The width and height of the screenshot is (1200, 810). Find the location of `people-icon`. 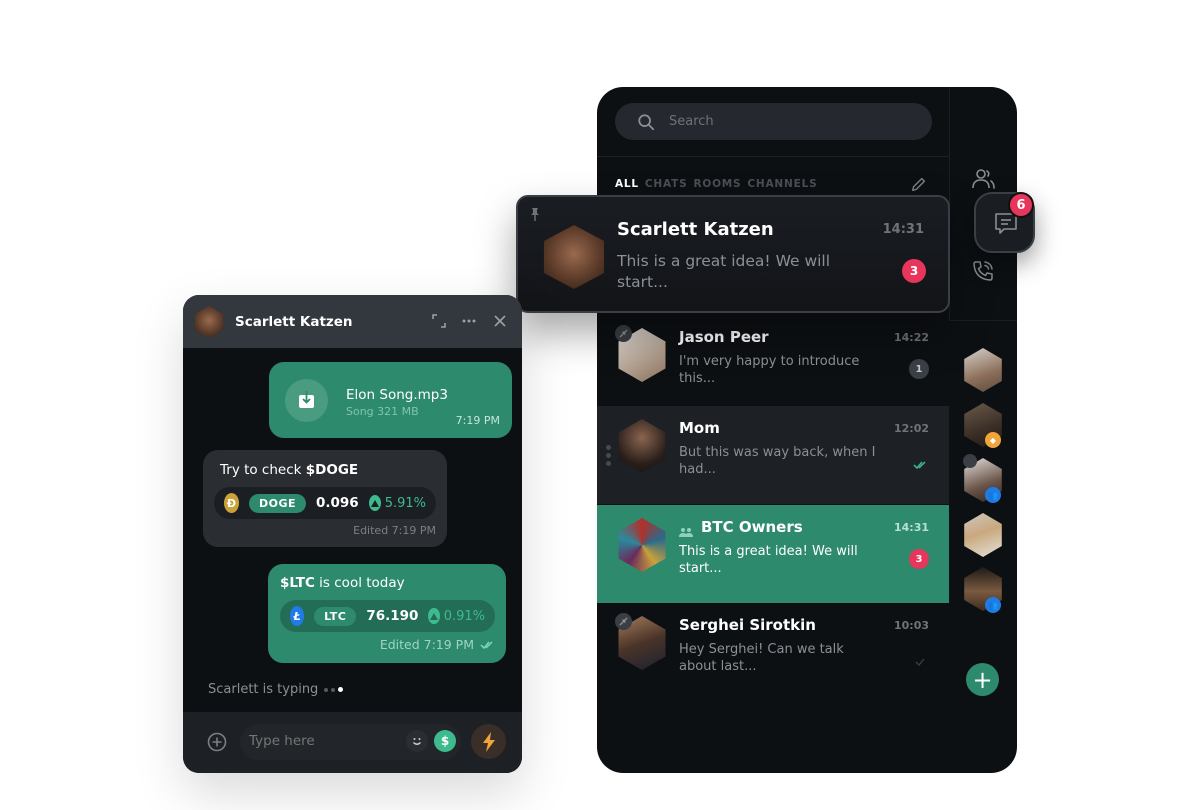

people-icon is located at coordinates (983, 179).